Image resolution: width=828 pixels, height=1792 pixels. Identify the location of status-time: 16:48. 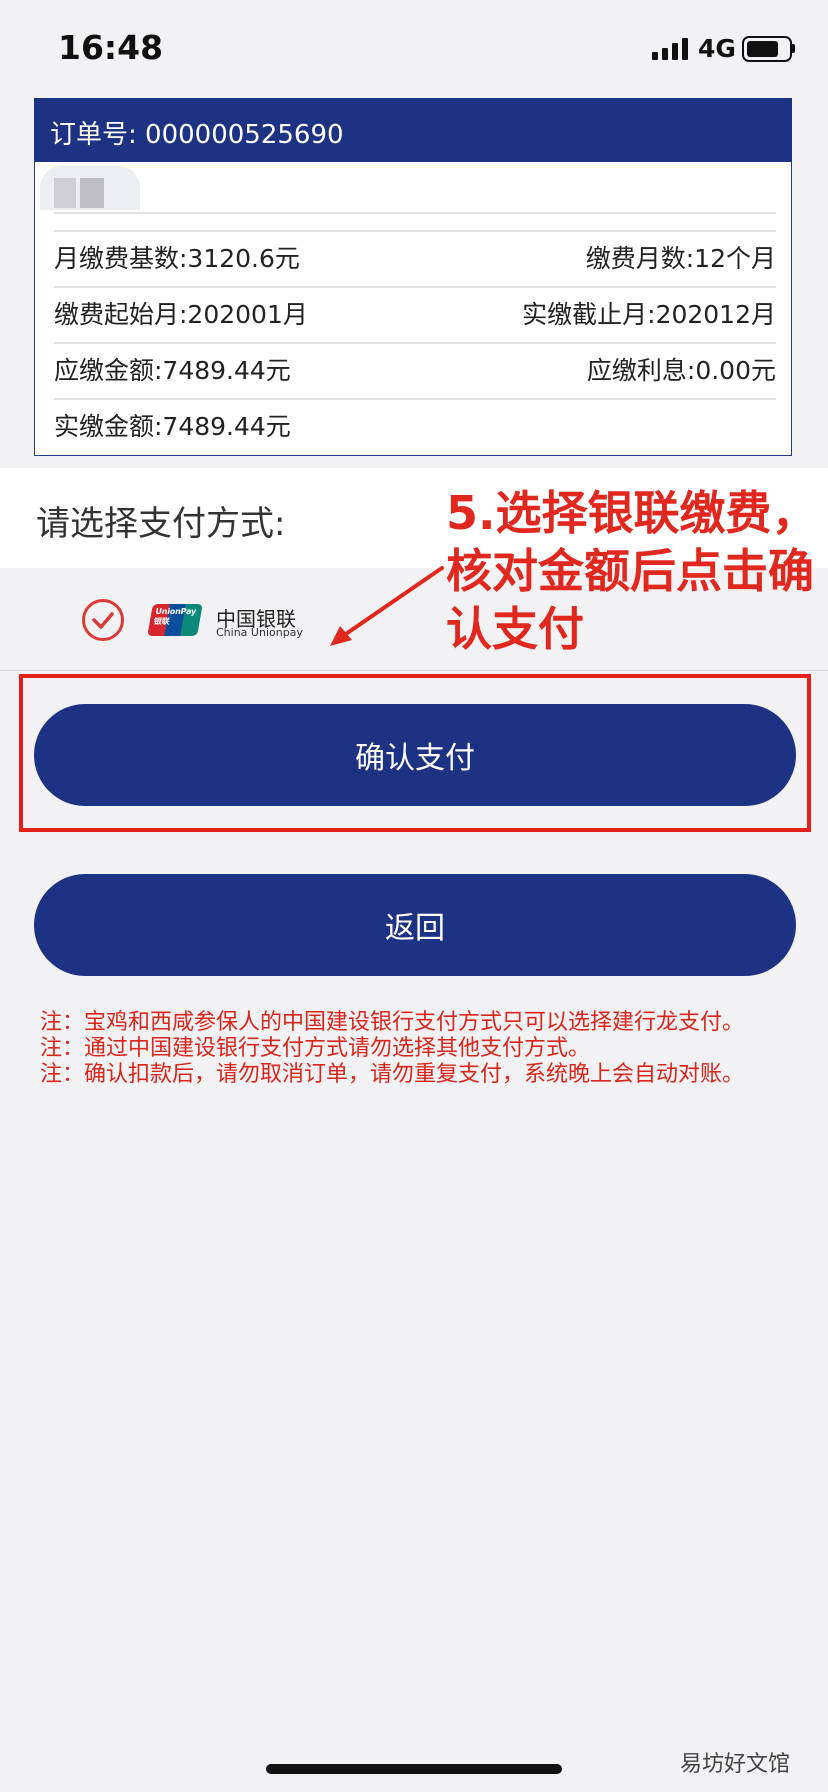
(111, 47).